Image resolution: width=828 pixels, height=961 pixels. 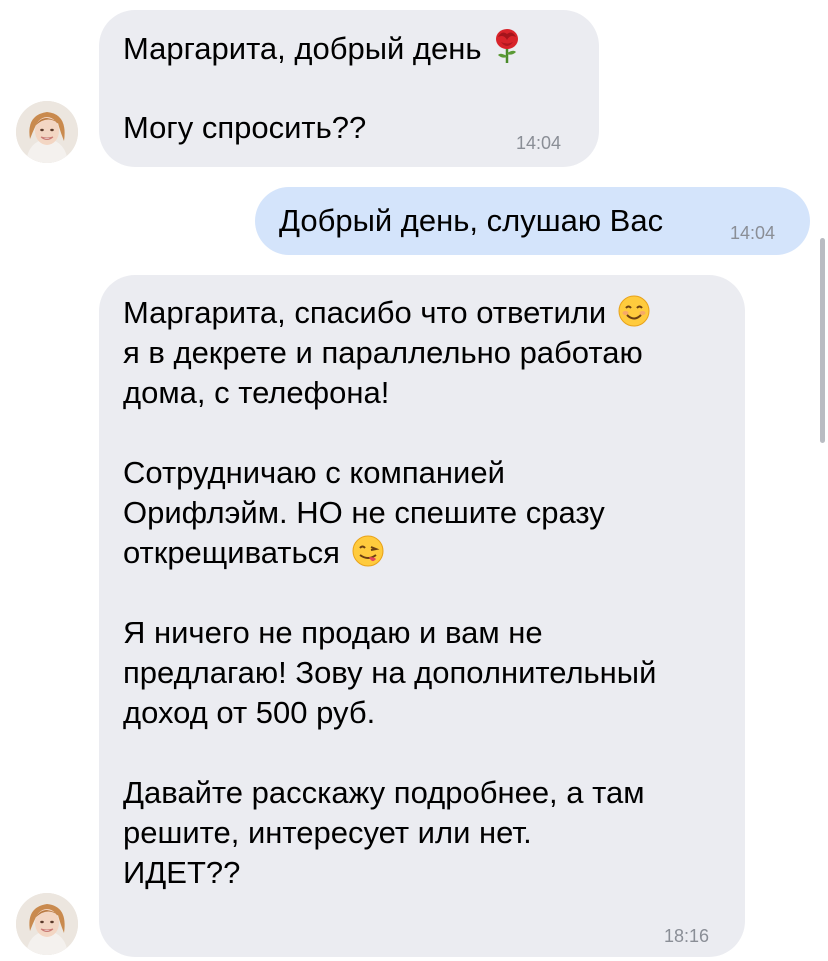 What do you see at coordinates (384, 792) in the screenshot?
I see `message-text: Давайте расскажу подробнее, а там` at bounding box center [384, 792].